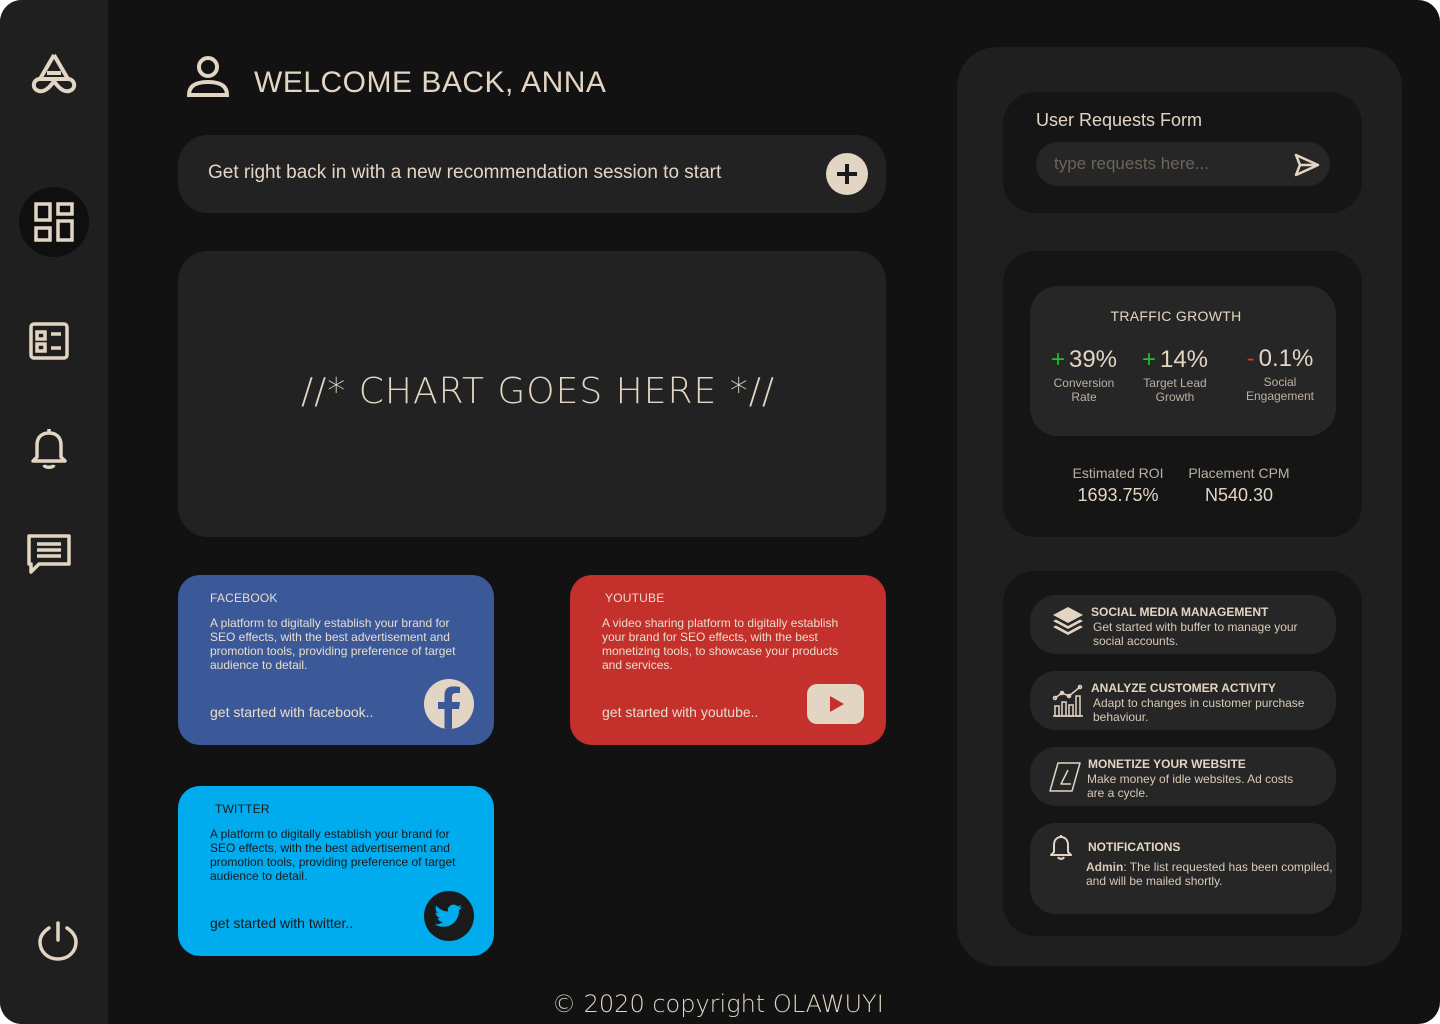 This screenshot has height=1024, width=1440. Describe the element at coordinates (1118, 473) in the screenshot. I see `kpi-label: Estimated ROI` at that location.